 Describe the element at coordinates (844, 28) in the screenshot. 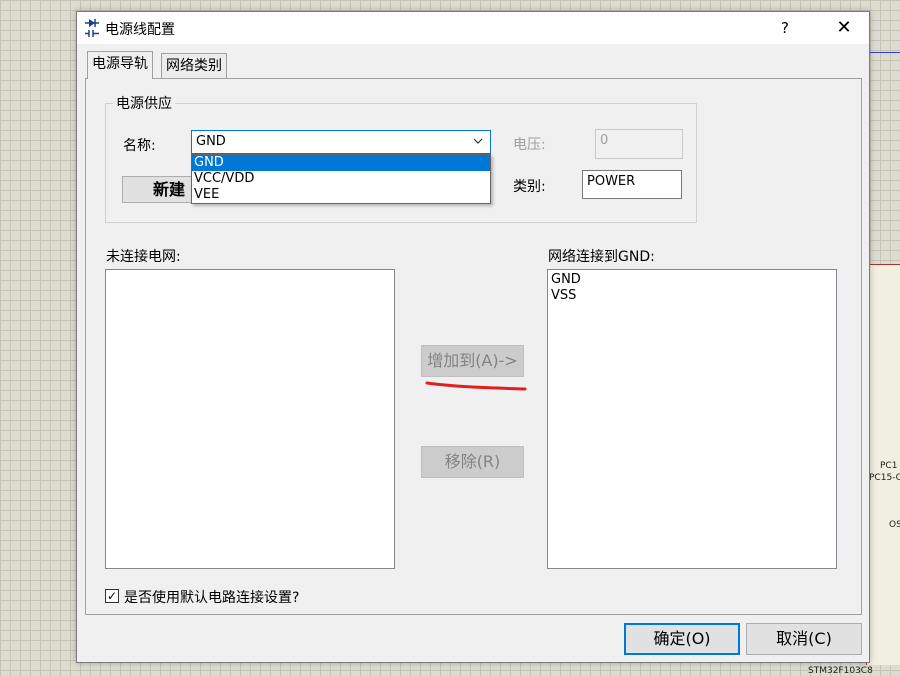

I see `close-button: ✕` at that location.